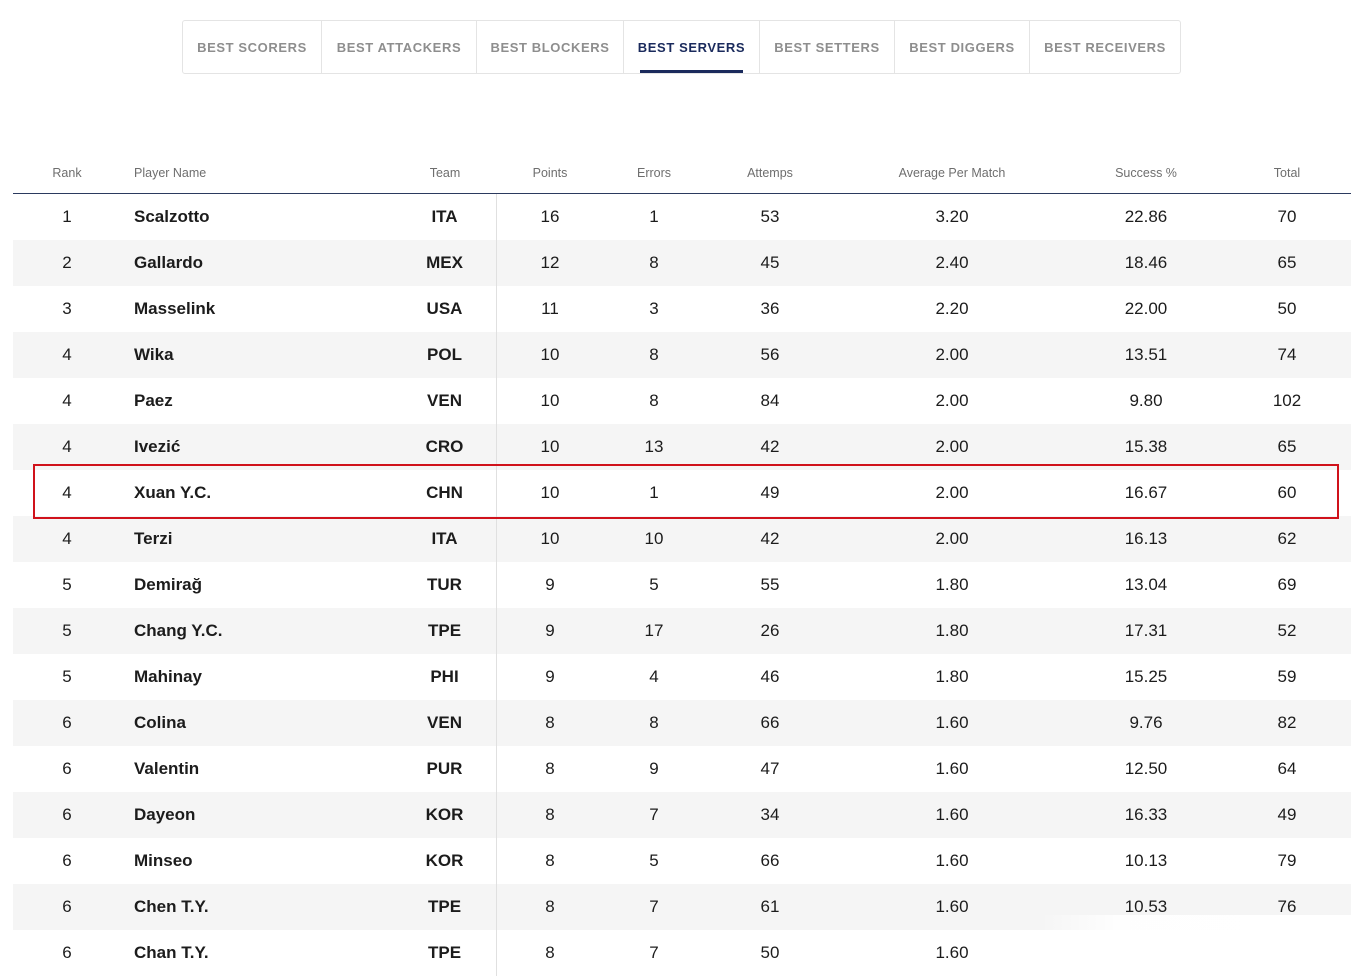 Image resolution: width=1365 pixels, height=976 pixels. I want to click on header-rank: Rank, so click(67, 173).